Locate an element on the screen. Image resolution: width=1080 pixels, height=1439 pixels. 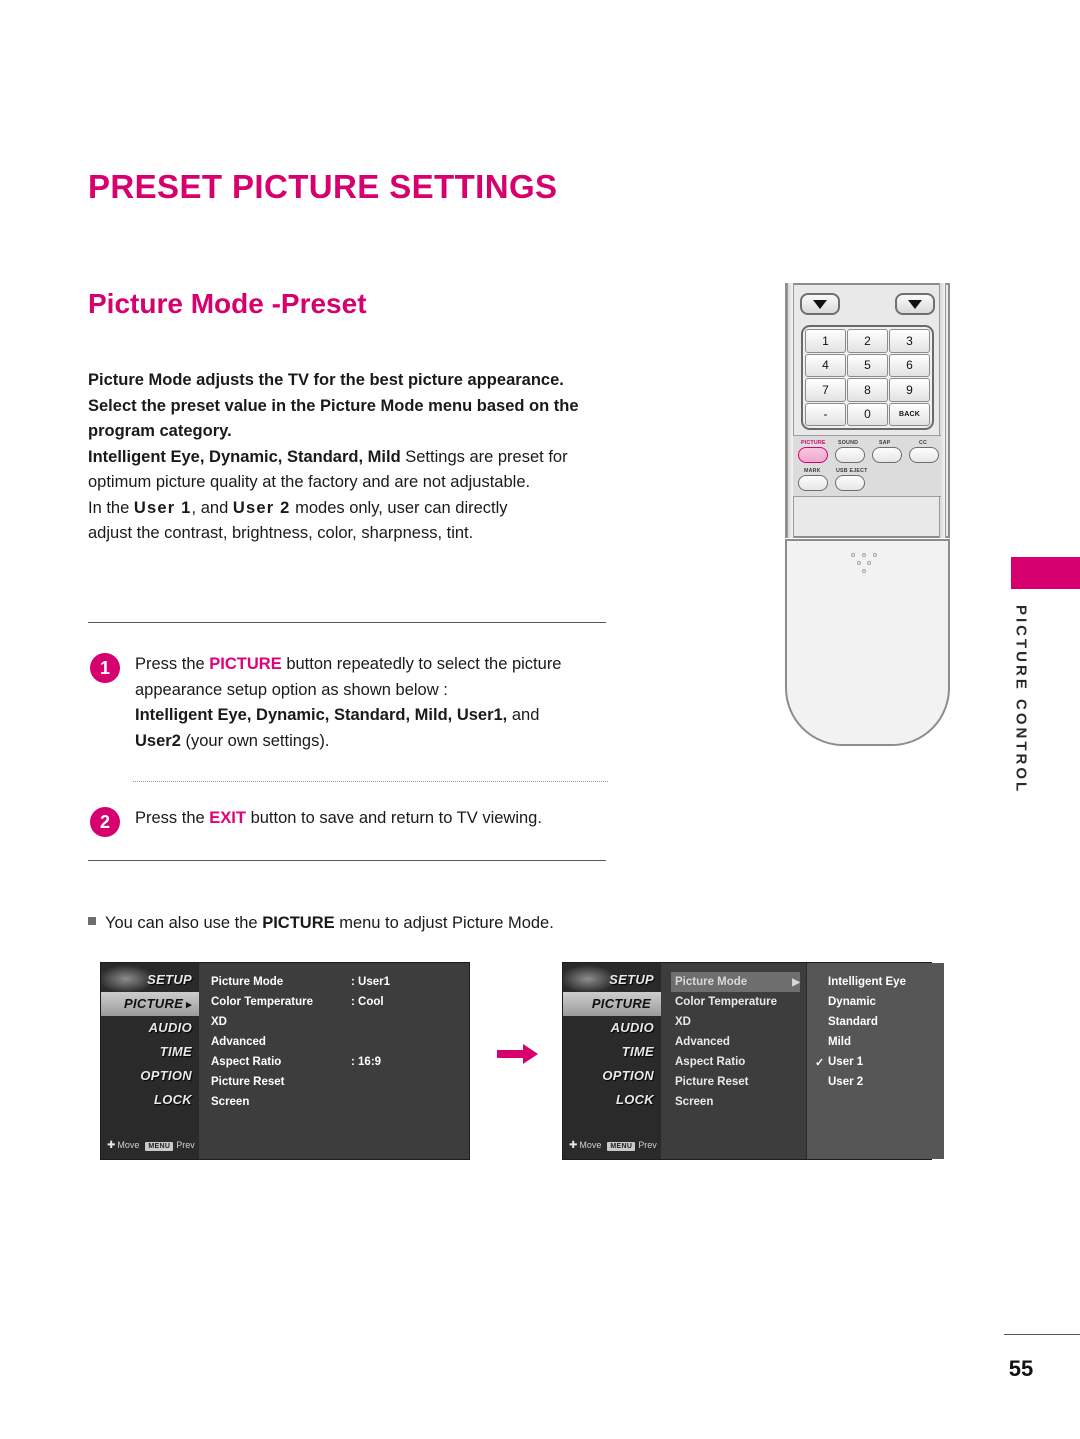
osd-row-aspect-ratio: Aspect Ratio is located at coordinates (735, 1062).